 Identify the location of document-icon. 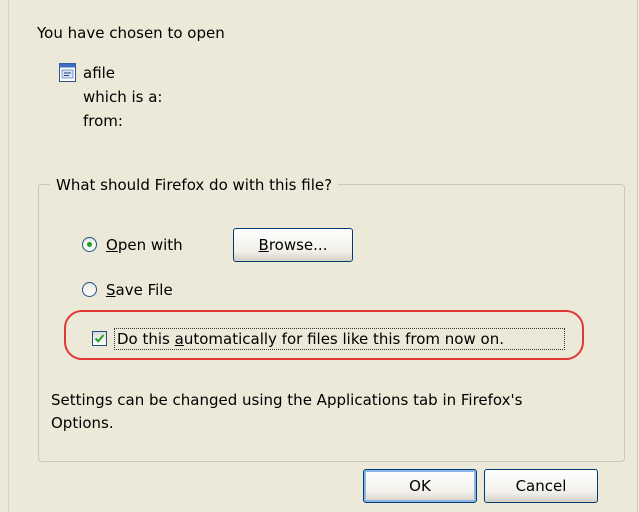
(67, 72).